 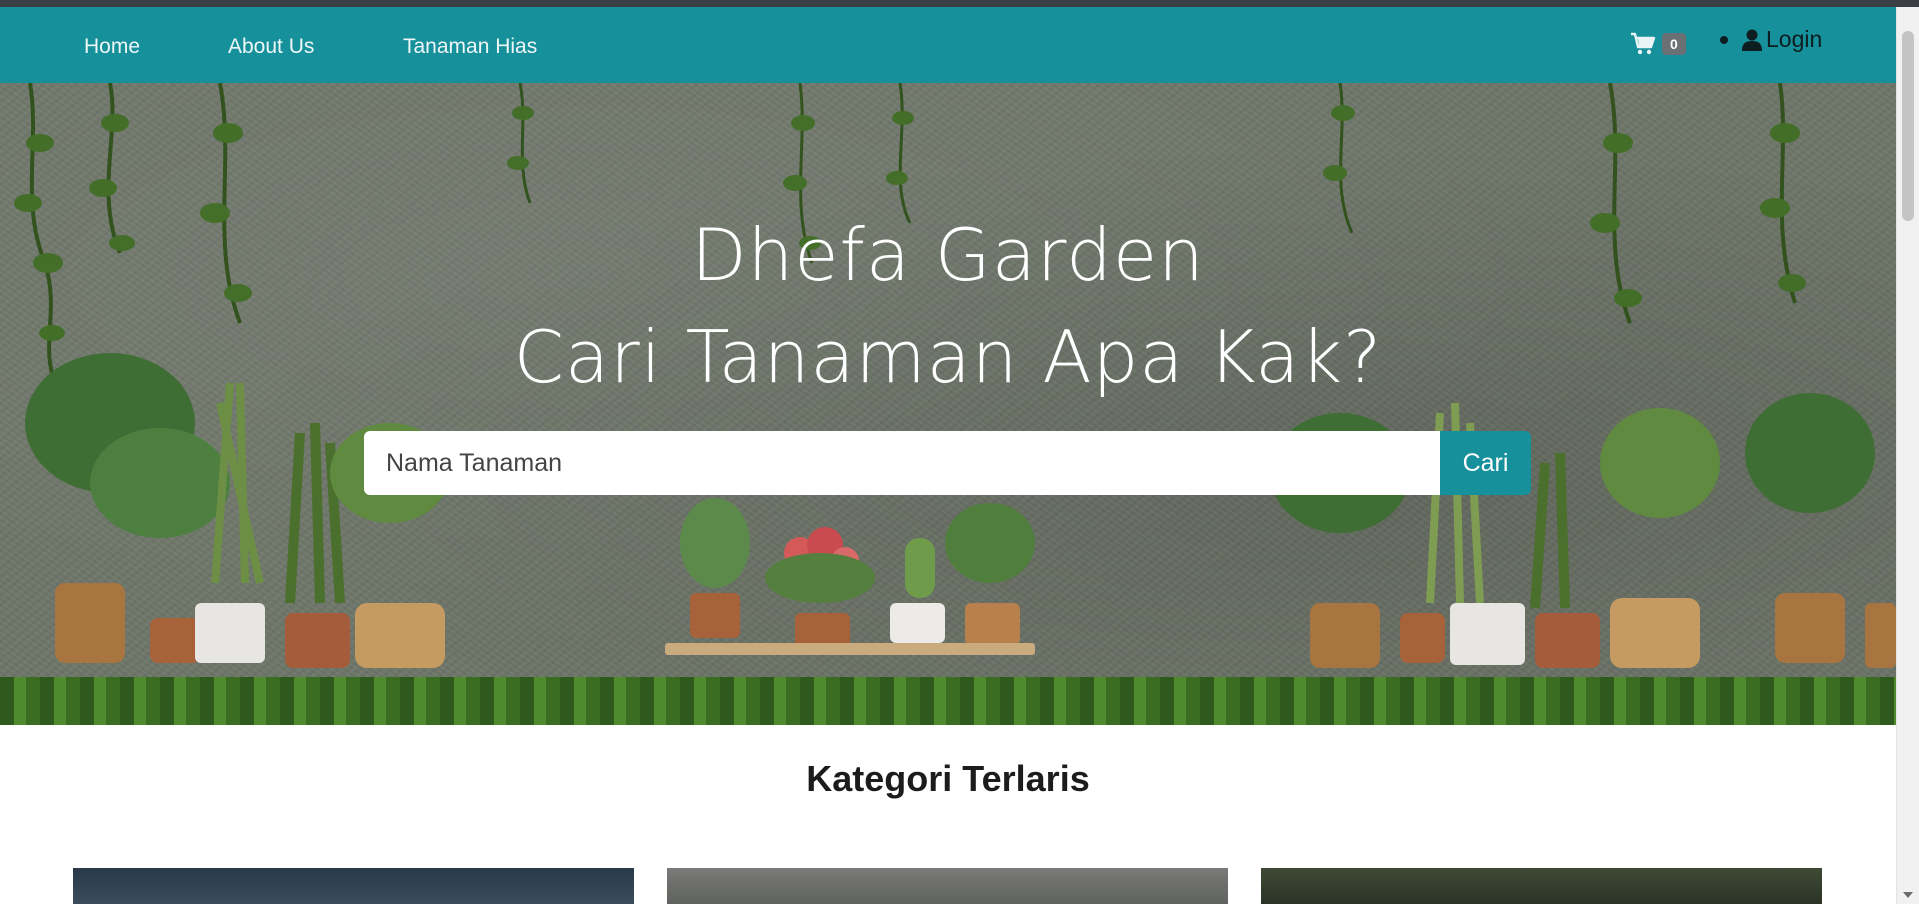 What do you see at coordinates (1752, 40) in the screenshot?
I see `user-icon` at bounding box center [1752, 40].